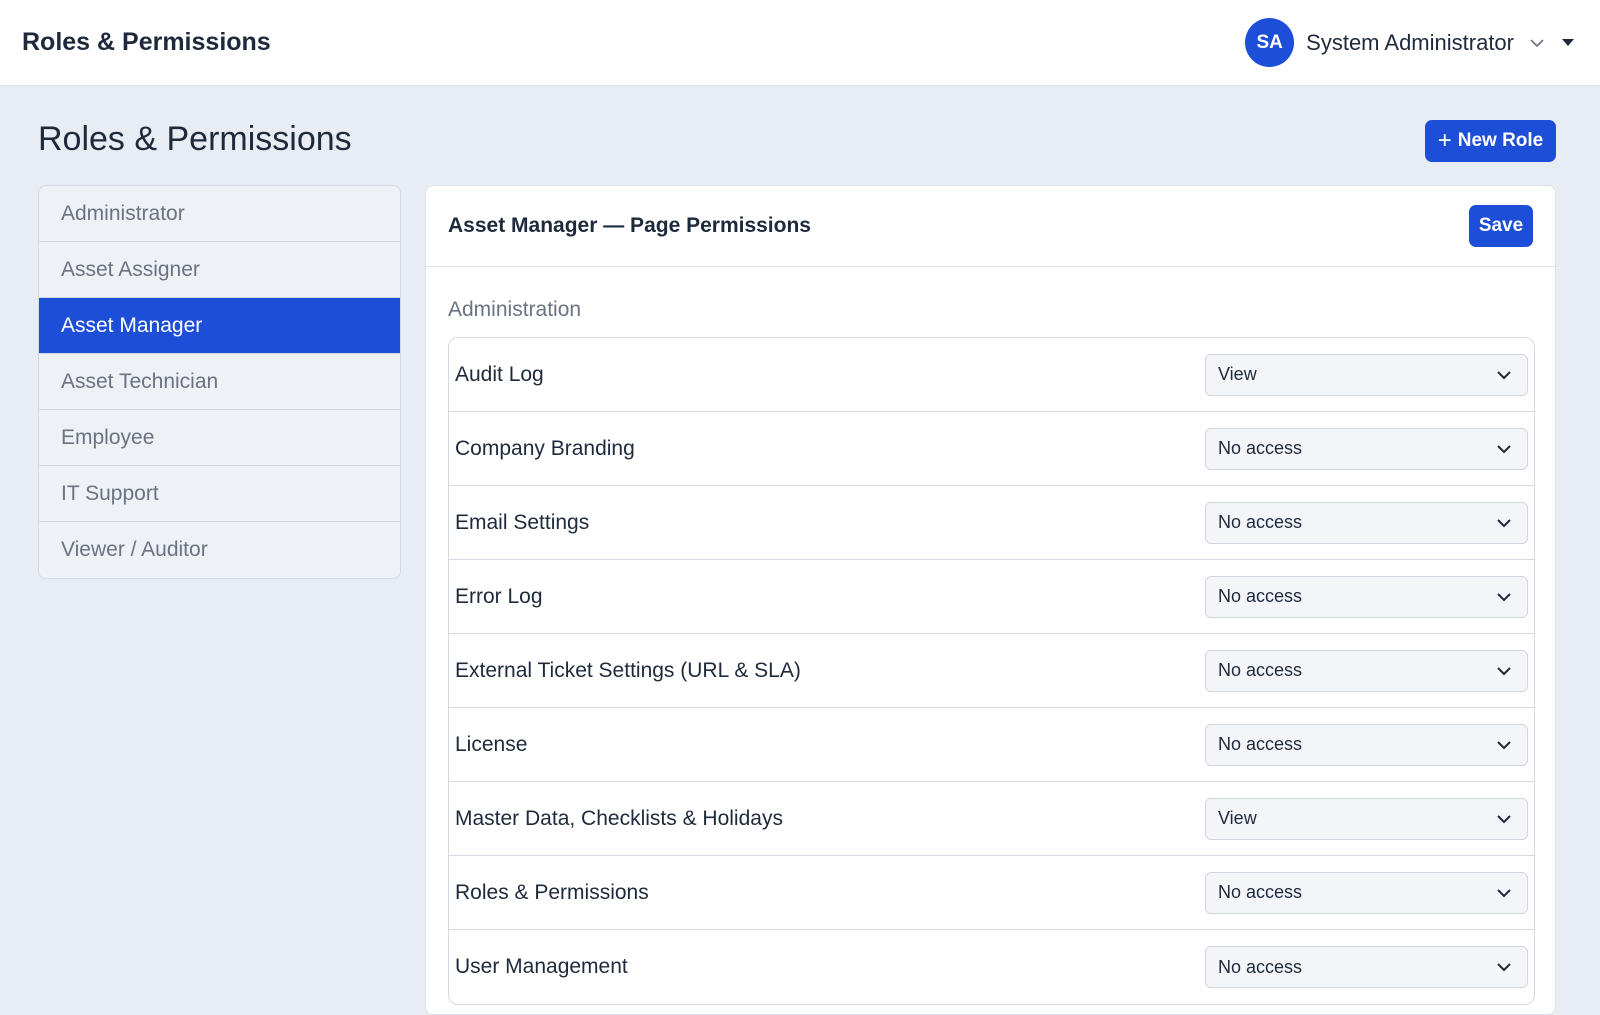 The height and width of the screenshot is (1015, 1600). I want to click on permission-name: License, so click(491, 744).